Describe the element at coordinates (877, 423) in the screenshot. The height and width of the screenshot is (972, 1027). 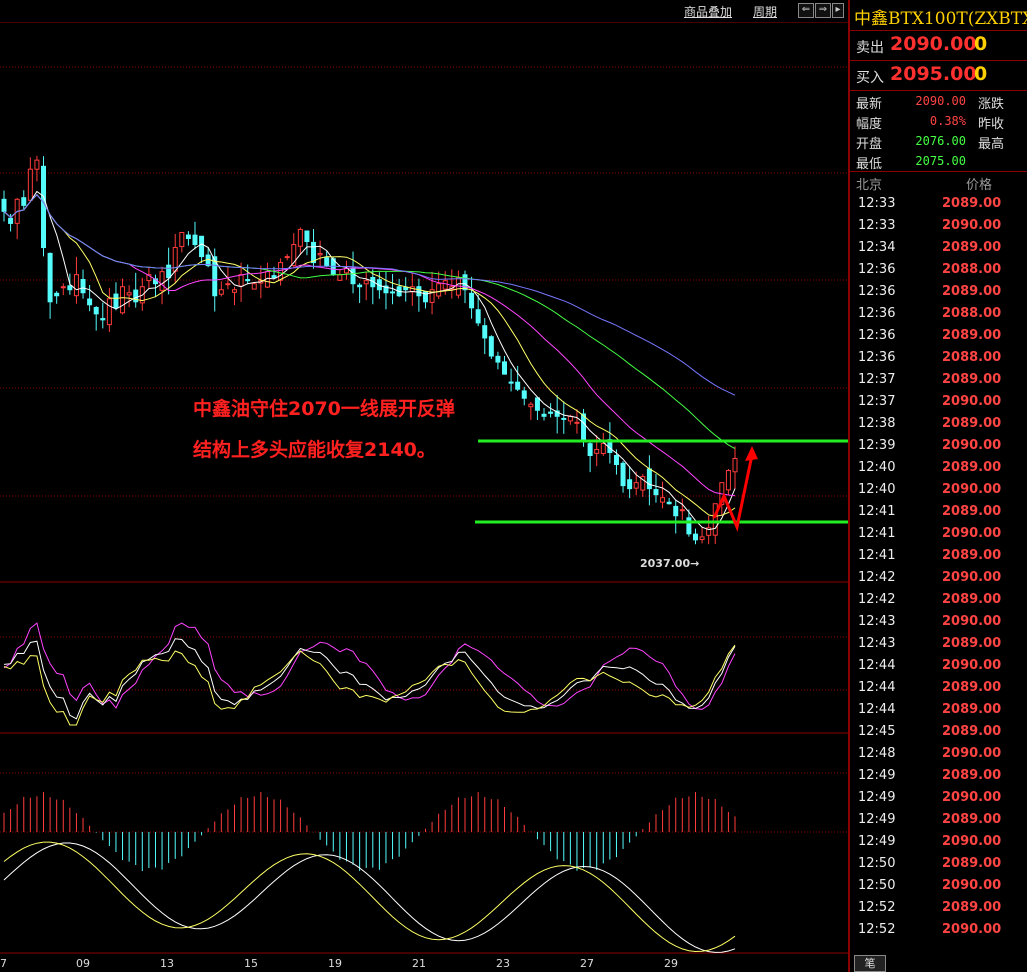
I see `tick-time: 12:38` at that location.